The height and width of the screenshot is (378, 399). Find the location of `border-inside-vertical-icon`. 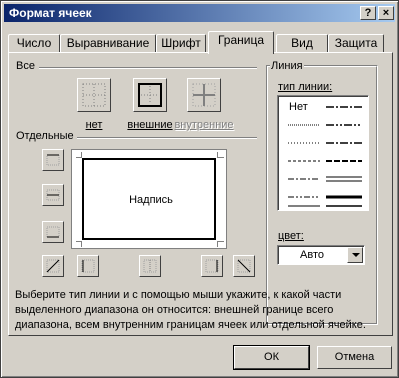

border-inside-vertical-icon is located at coordinates (150, 266).